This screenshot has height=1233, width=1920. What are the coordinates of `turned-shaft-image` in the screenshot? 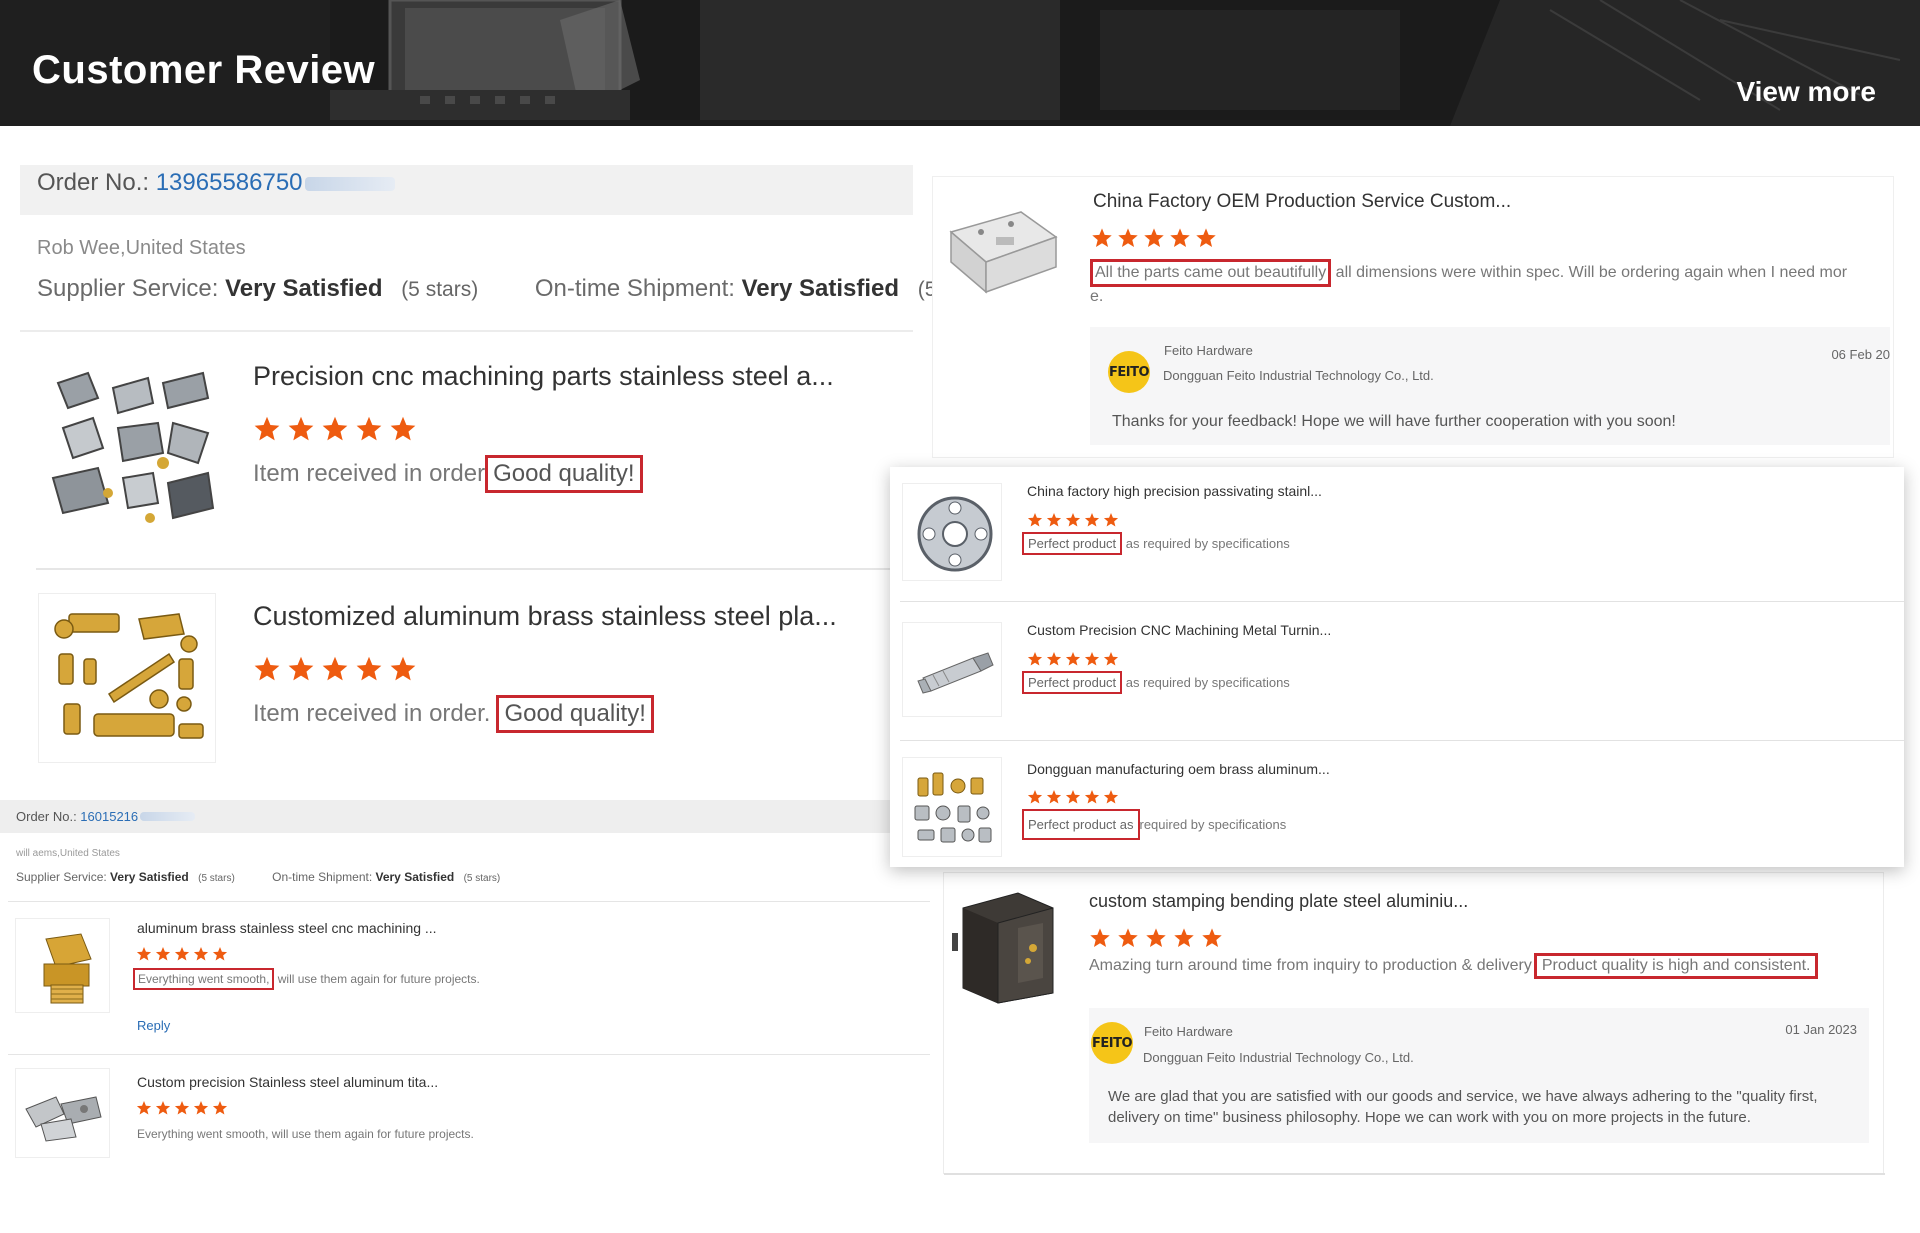 It's located at (955, 673).